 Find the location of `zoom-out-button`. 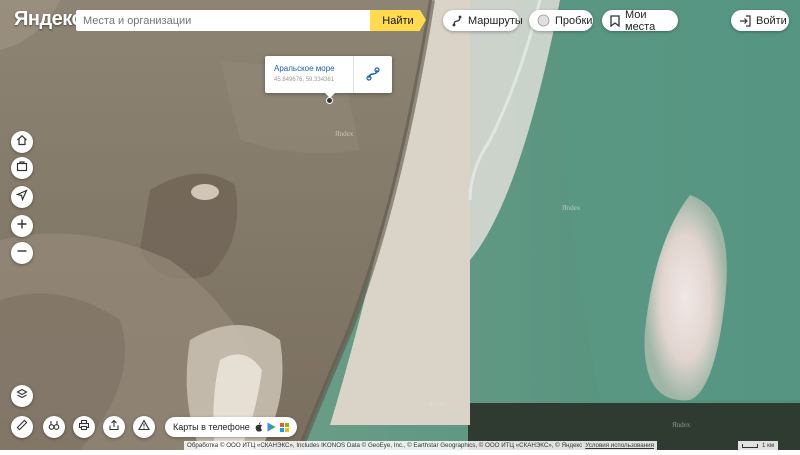

zoom-out-button is located at coordinates (22, 253).